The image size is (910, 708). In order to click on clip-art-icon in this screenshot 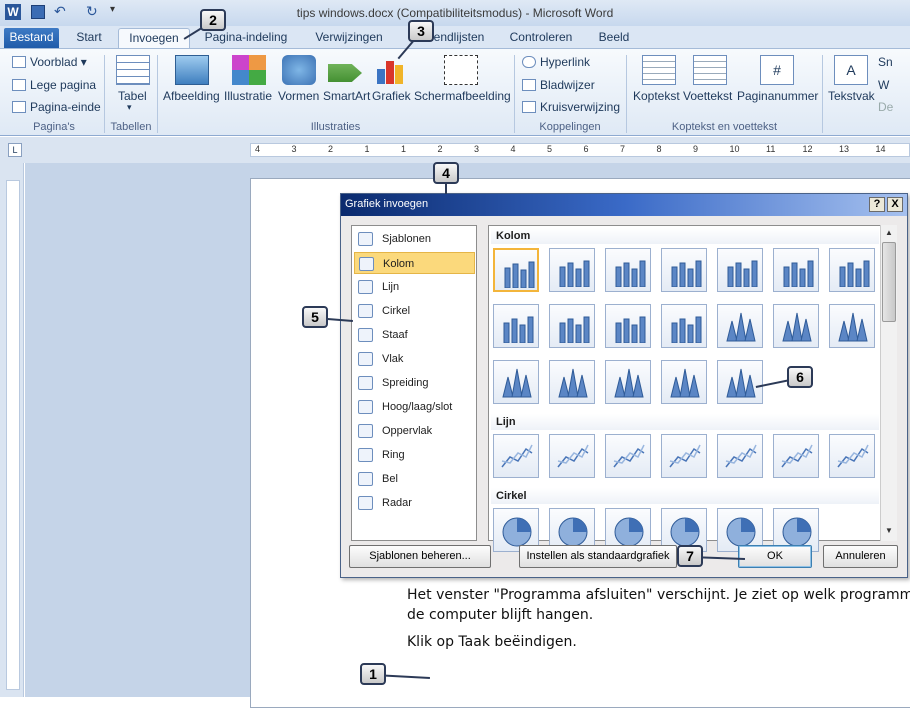, I will do `click(249, 70)`.